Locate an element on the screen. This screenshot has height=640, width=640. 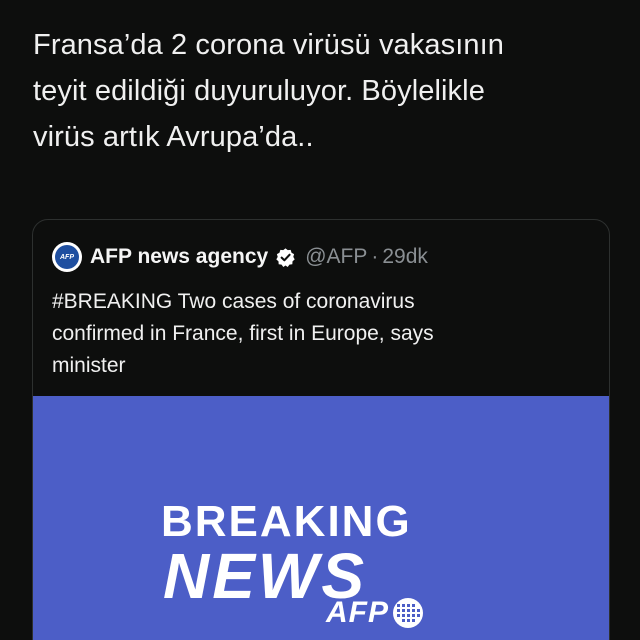
display-name: AFP news agency is located at coordinates (179, 257).